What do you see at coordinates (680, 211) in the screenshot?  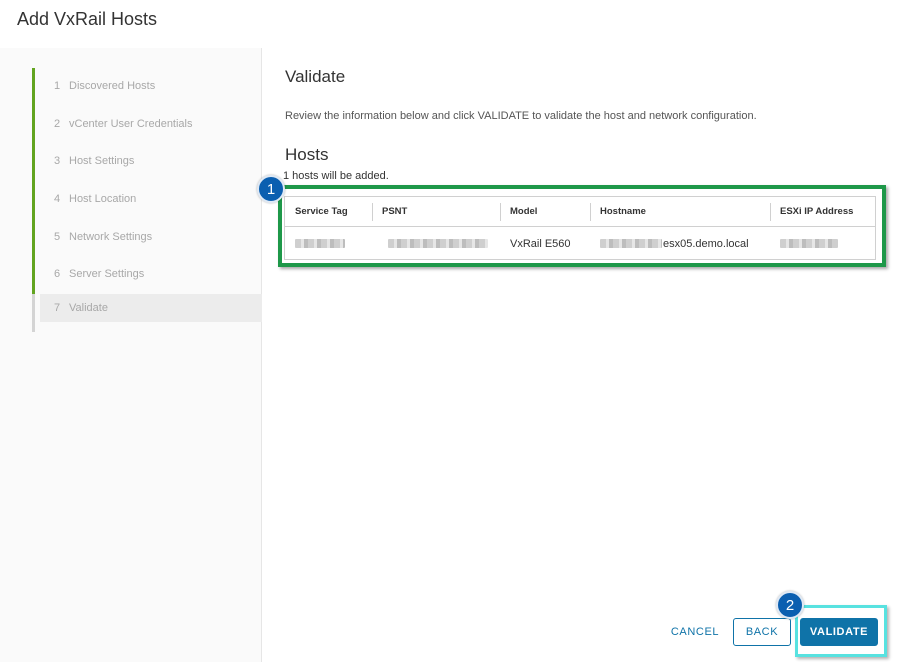 I see `column-header-hostname: Hostname` at bounding box center [680, 211].